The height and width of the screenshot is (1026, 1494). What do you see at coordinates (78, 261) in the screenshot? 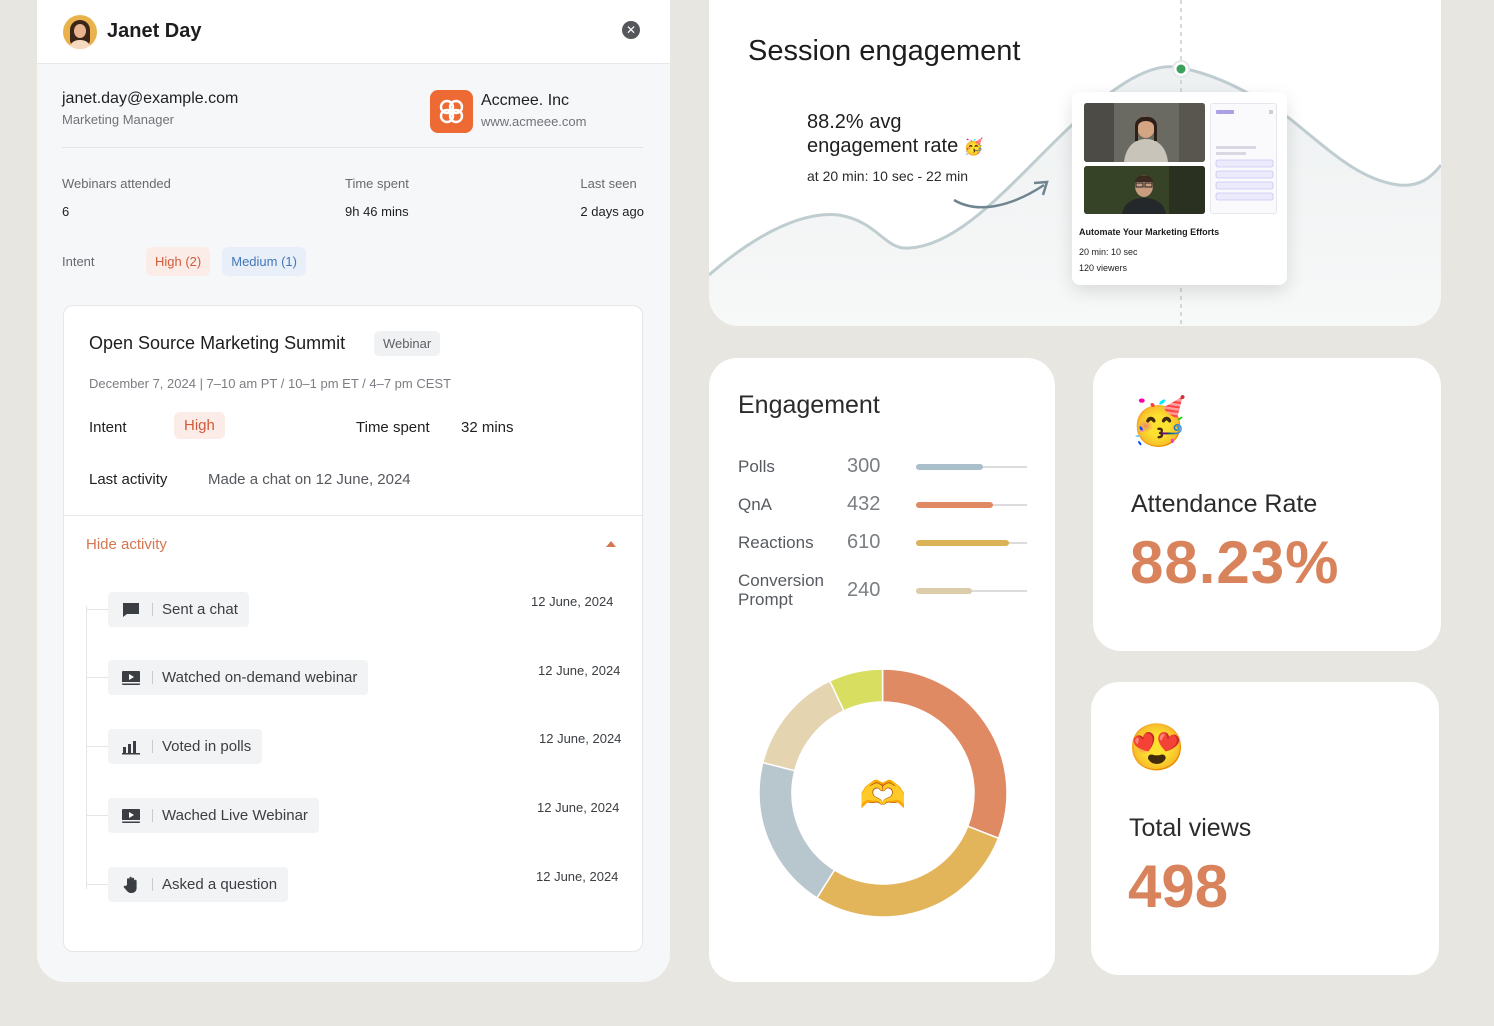
I see `intent-label: Intent` at bounding box center [78, 261].